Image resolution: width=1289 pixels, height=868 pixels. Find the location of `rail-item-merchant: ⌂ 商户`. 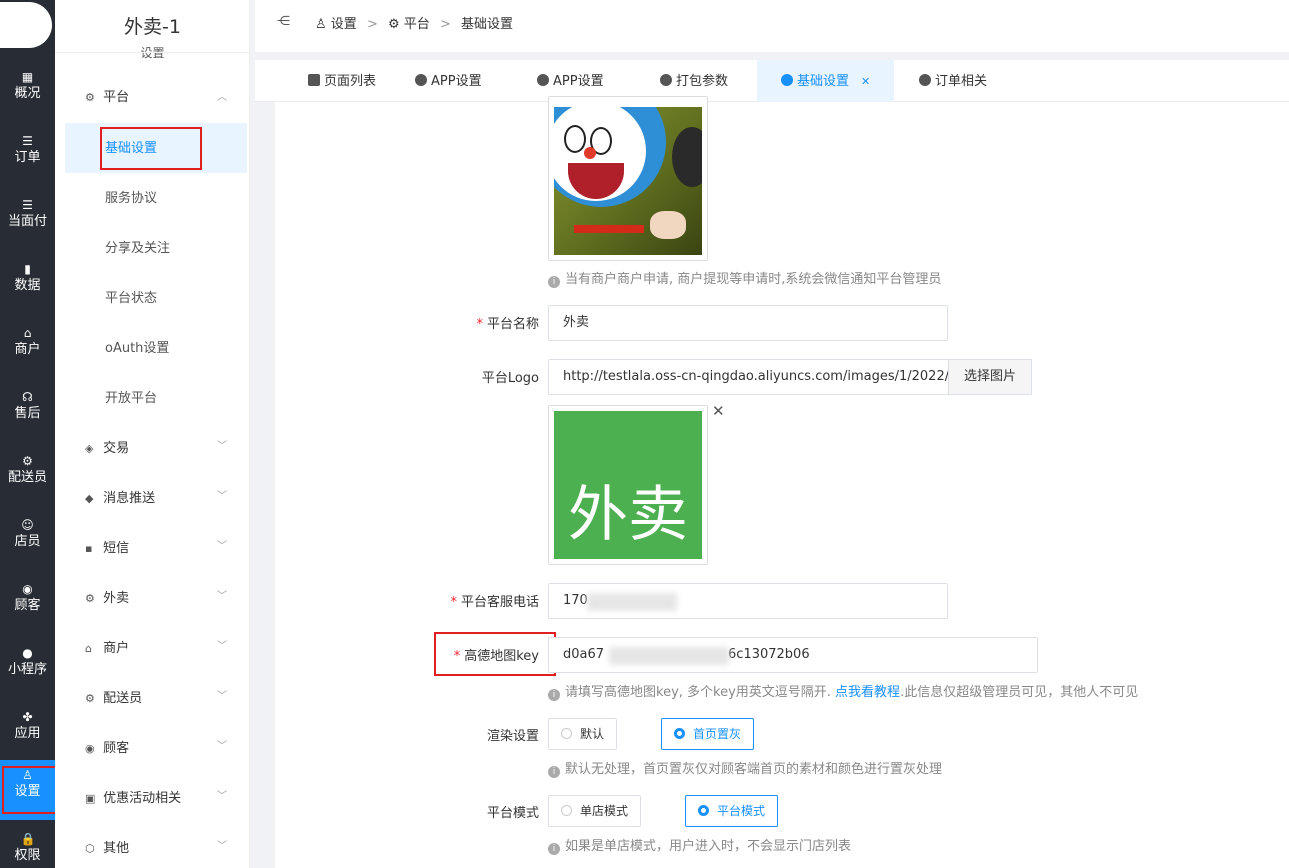

rail-item-merchant: ⌂ 商户 is located at coordinates (27, 348).